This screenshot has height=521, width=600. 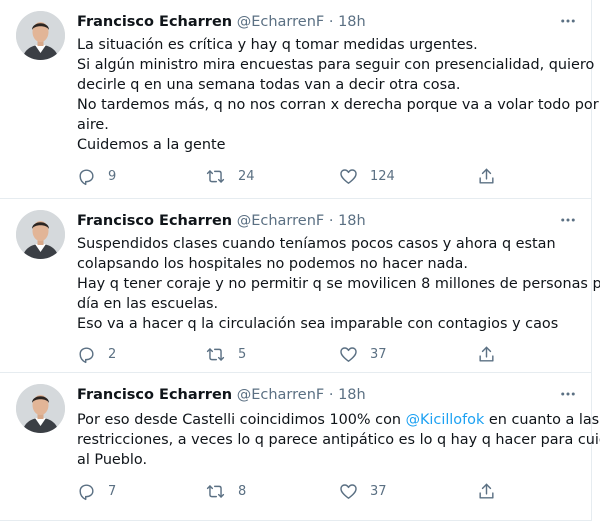 I want to click on retweet-count: 5, so click(x=242, y=354).